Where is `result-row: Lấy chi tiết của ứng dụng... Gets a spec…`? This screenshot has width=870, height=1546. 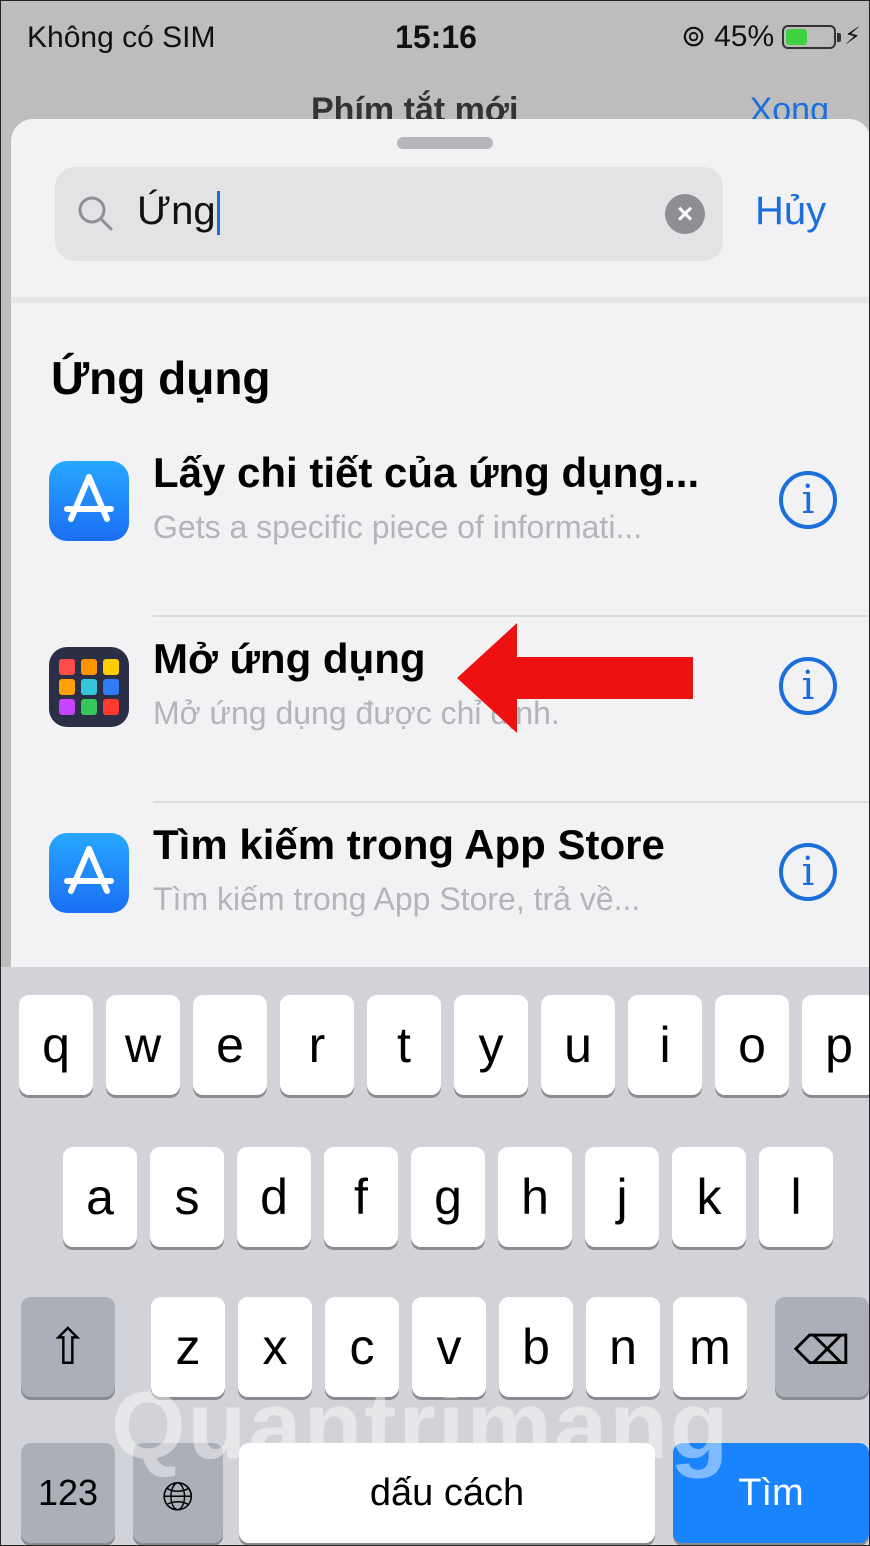 result-row: Lấy chi tiết của ứng dụng... Gets a spec… is located at coordinates (440, 524).